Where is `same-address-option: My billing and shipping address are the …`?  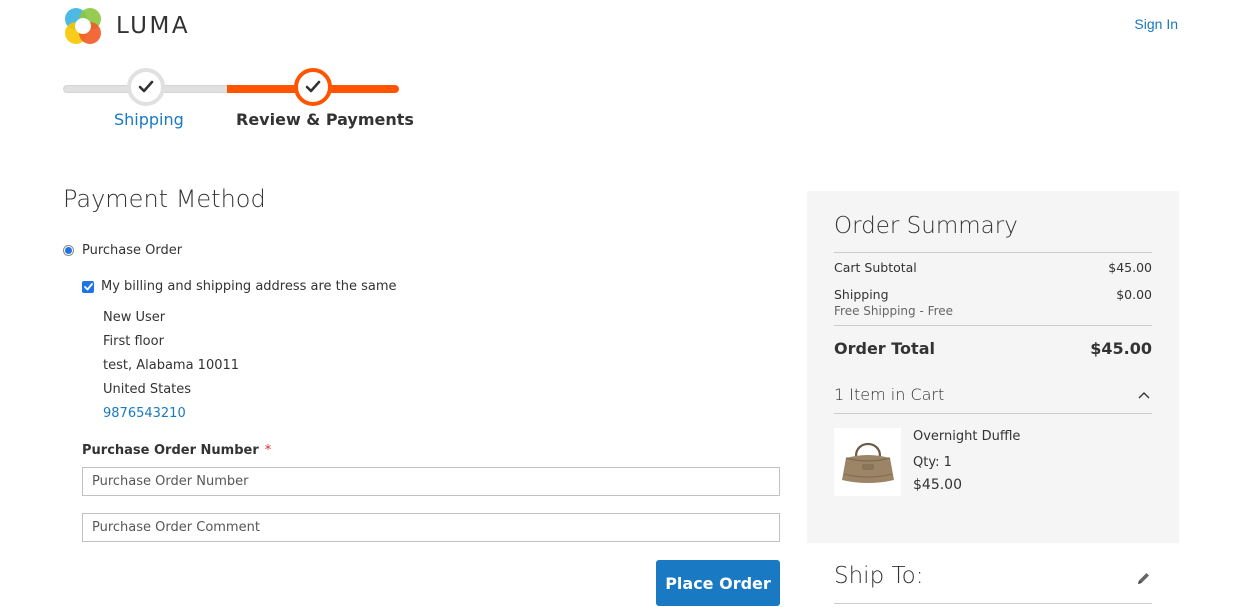
same-address-option: My billing and shipping address are the … is located at coordinates (239, 286).